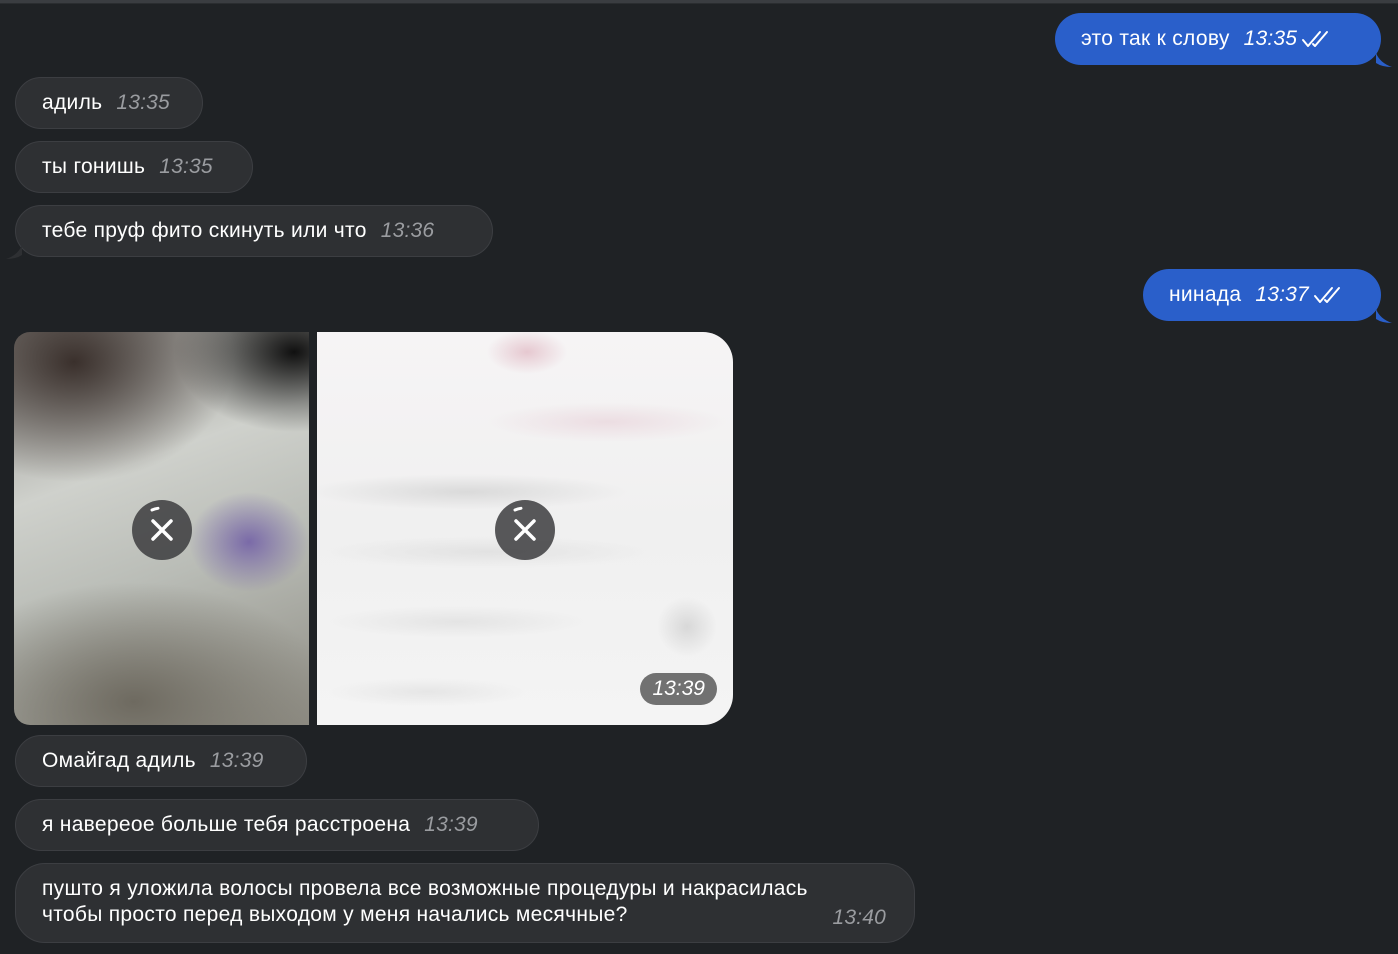 Image resolution: width=1398 pixels, height=954 pixels. I want to click on message-text: тебе пруф фито скинуть или что, so click(204, 230).